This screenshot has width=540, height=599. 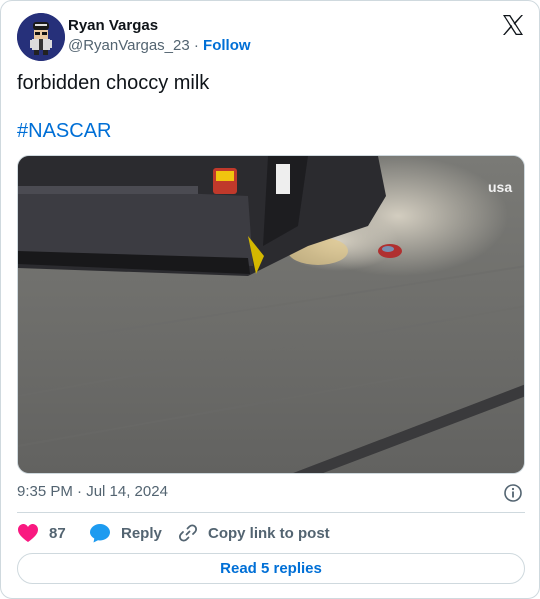 I want to click on svg-text: usa, so click(x=500, y=187).